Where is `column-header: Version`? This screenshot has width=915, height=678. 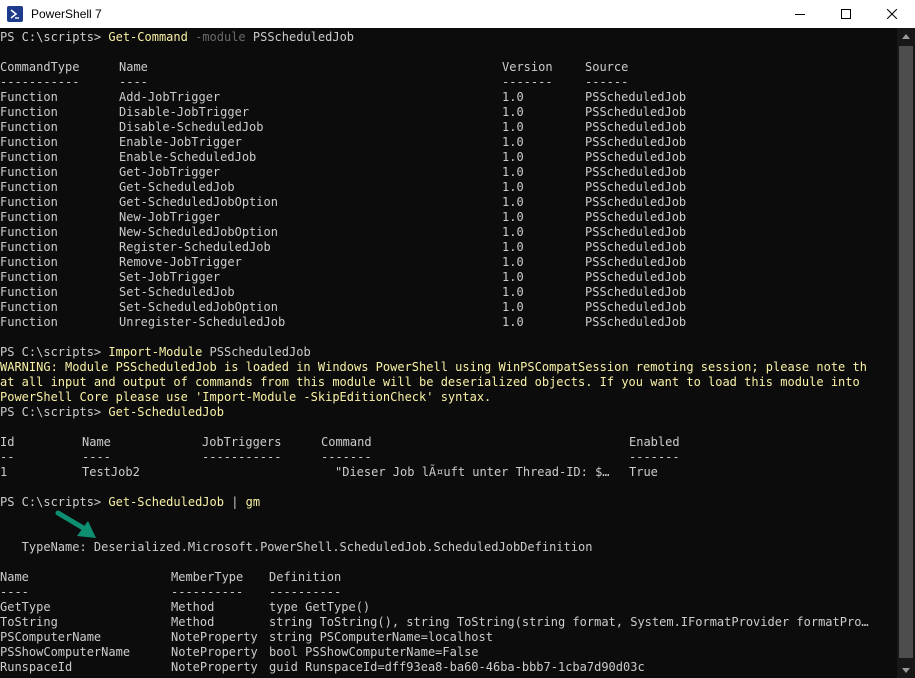 column-header: Version is located at coordinates (527, 67).